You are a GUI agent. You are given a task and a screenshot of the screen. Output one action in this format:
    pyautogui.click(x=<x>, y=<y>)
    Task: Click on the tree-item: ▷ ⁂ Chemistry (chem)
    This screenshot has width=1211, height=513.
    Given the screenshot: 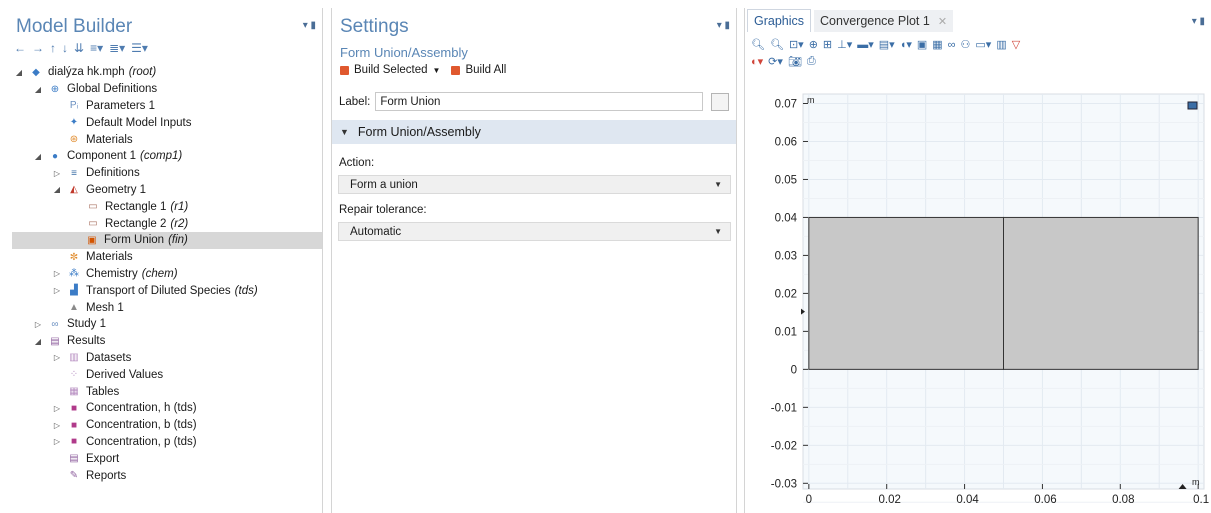 What is the action you would take?
    pyautogui.click(x=167, y=274)
    